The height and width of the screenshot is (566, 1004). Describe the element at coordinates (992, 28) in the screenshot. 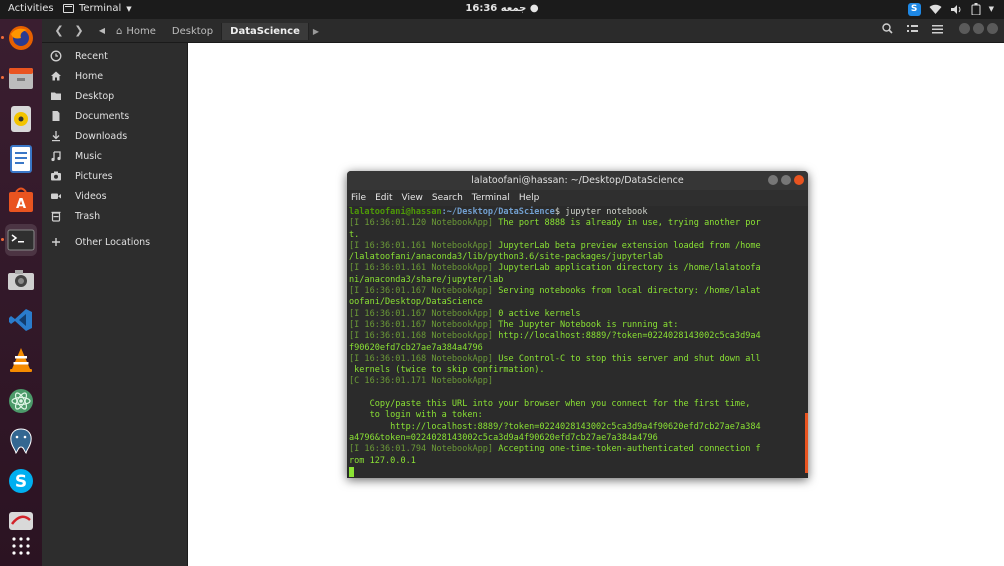

I see `close-button` at that location.